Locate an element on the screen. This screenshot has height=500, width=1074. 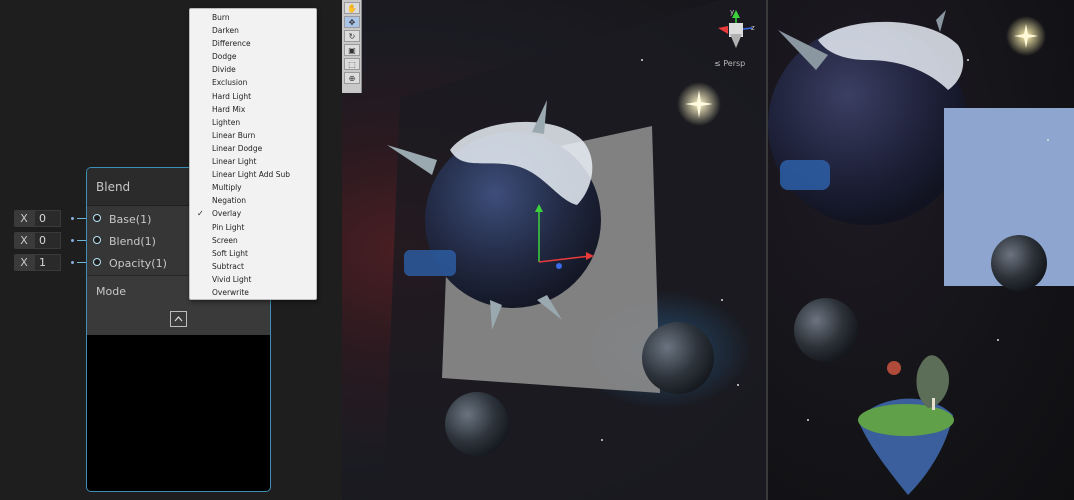
menu-item-label: Linear Light Add Sub is located at coordinates (251, 175).